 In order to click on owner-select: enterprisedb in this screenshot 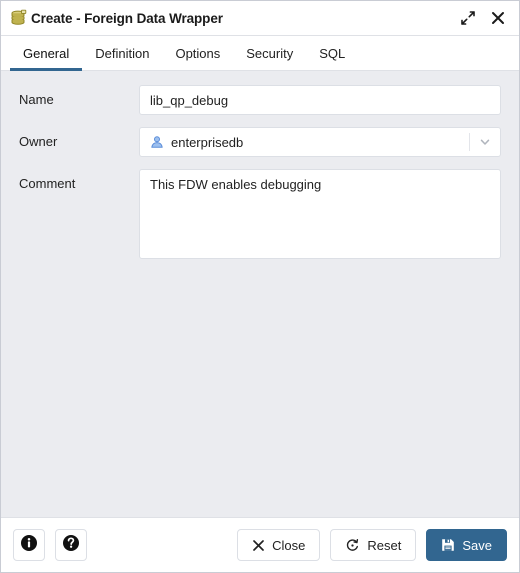, I will do `click(320, 142)`.